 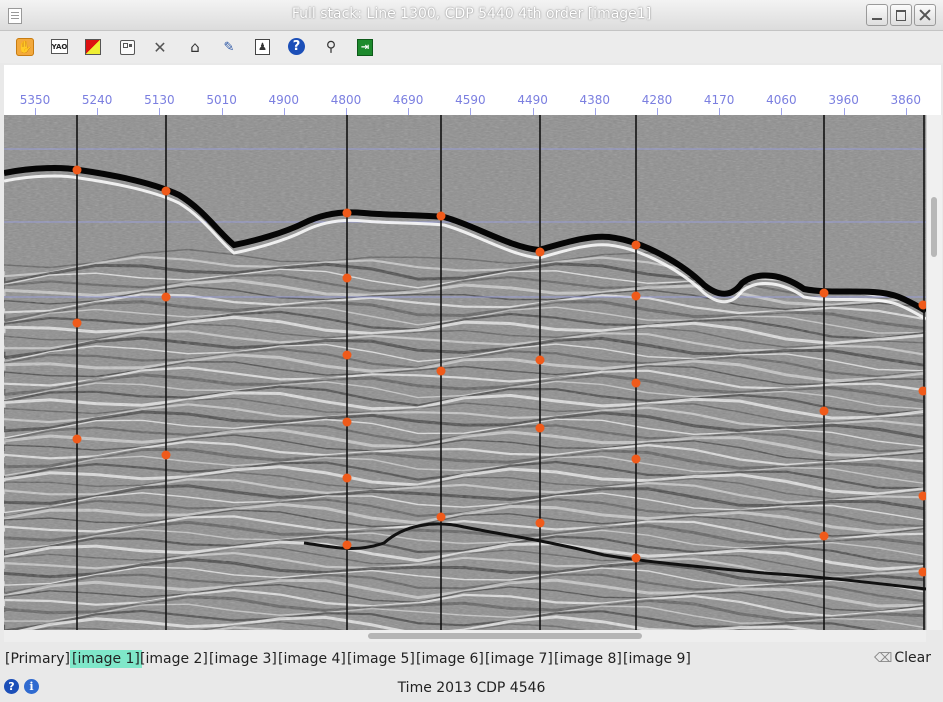 I want to click on horizontal-scroll-thumb, so click(x=505, y=636).